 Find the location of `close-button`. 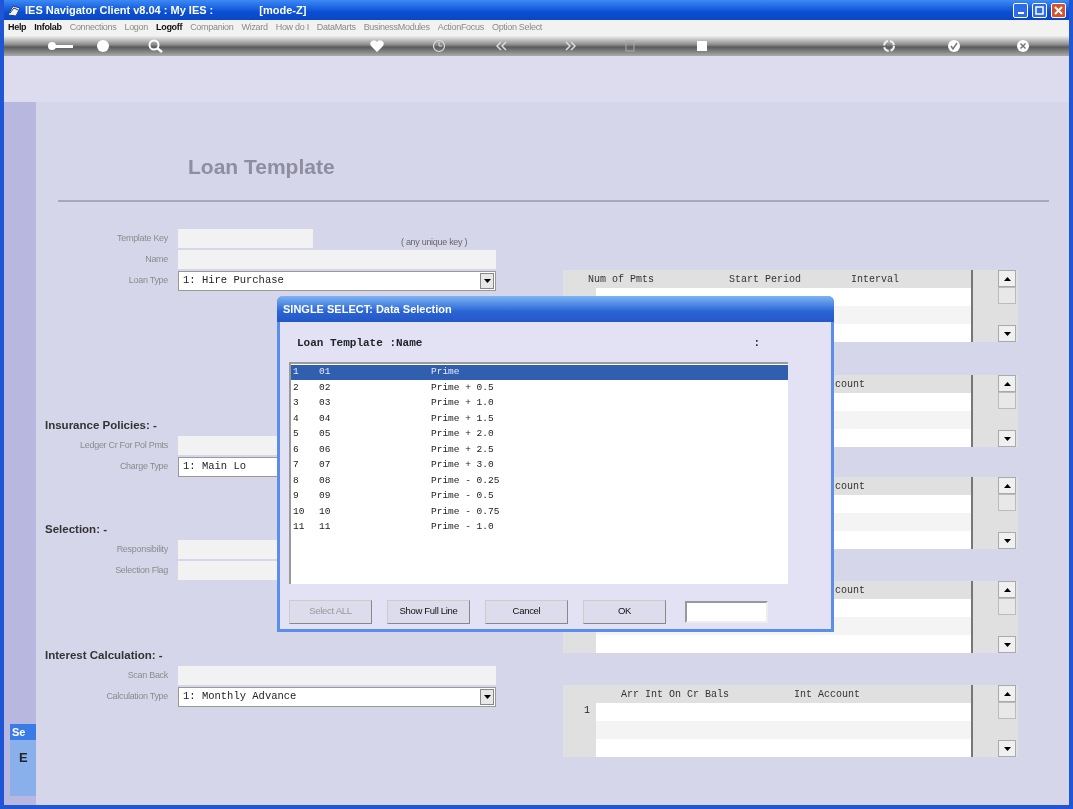

close-button is located at coordinates (1058, 10).